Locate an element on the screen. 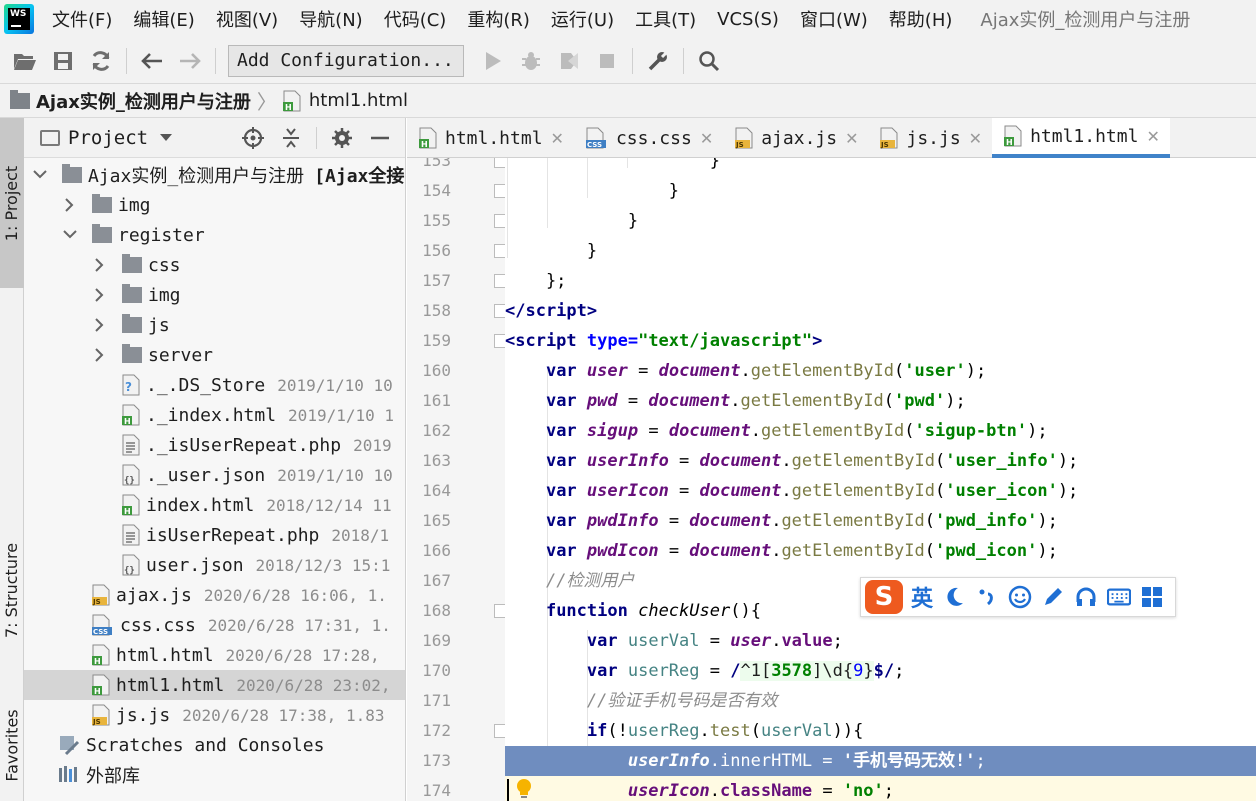 The image size is (1256, 801). breadcrumb-project: Ajax实例_检测用户与注册 is located at coordinates (143, 101).